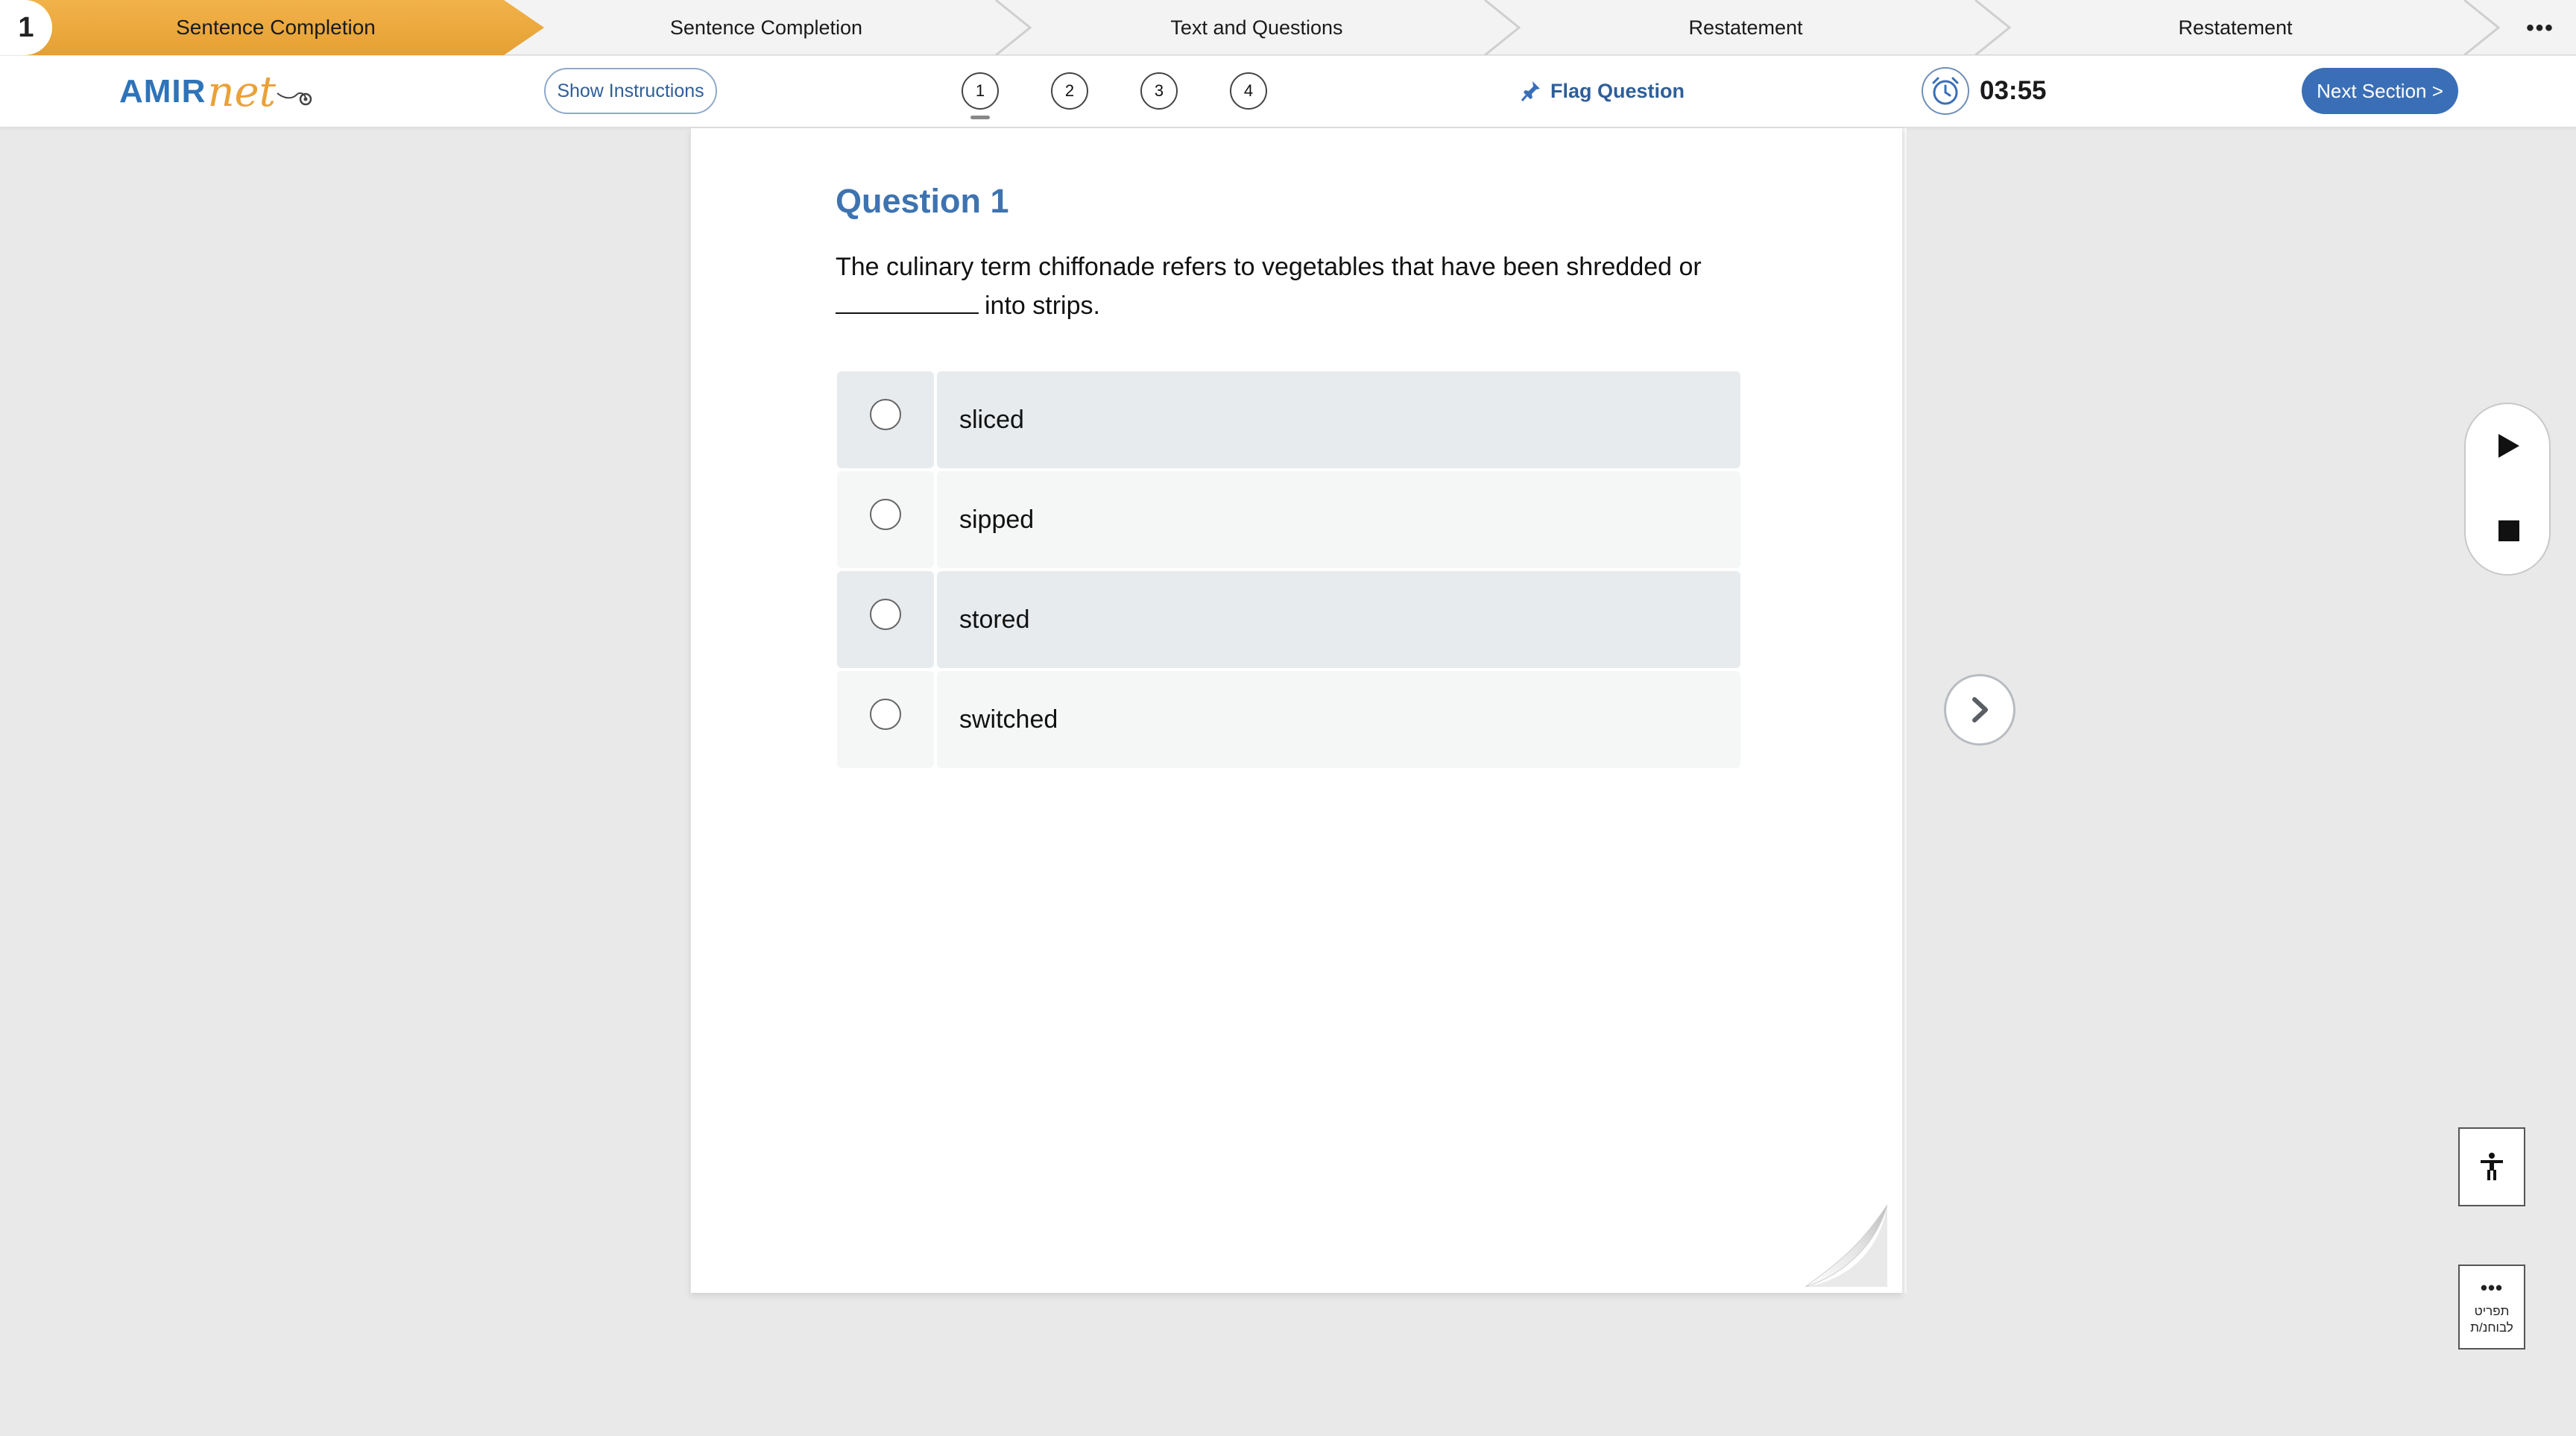 This screenshot has height=1436, width=2576. What do you see at coordinates (1248, 91) in the screenshot?
I see `question-number-4: 4` at bounding box center [1248, 91].